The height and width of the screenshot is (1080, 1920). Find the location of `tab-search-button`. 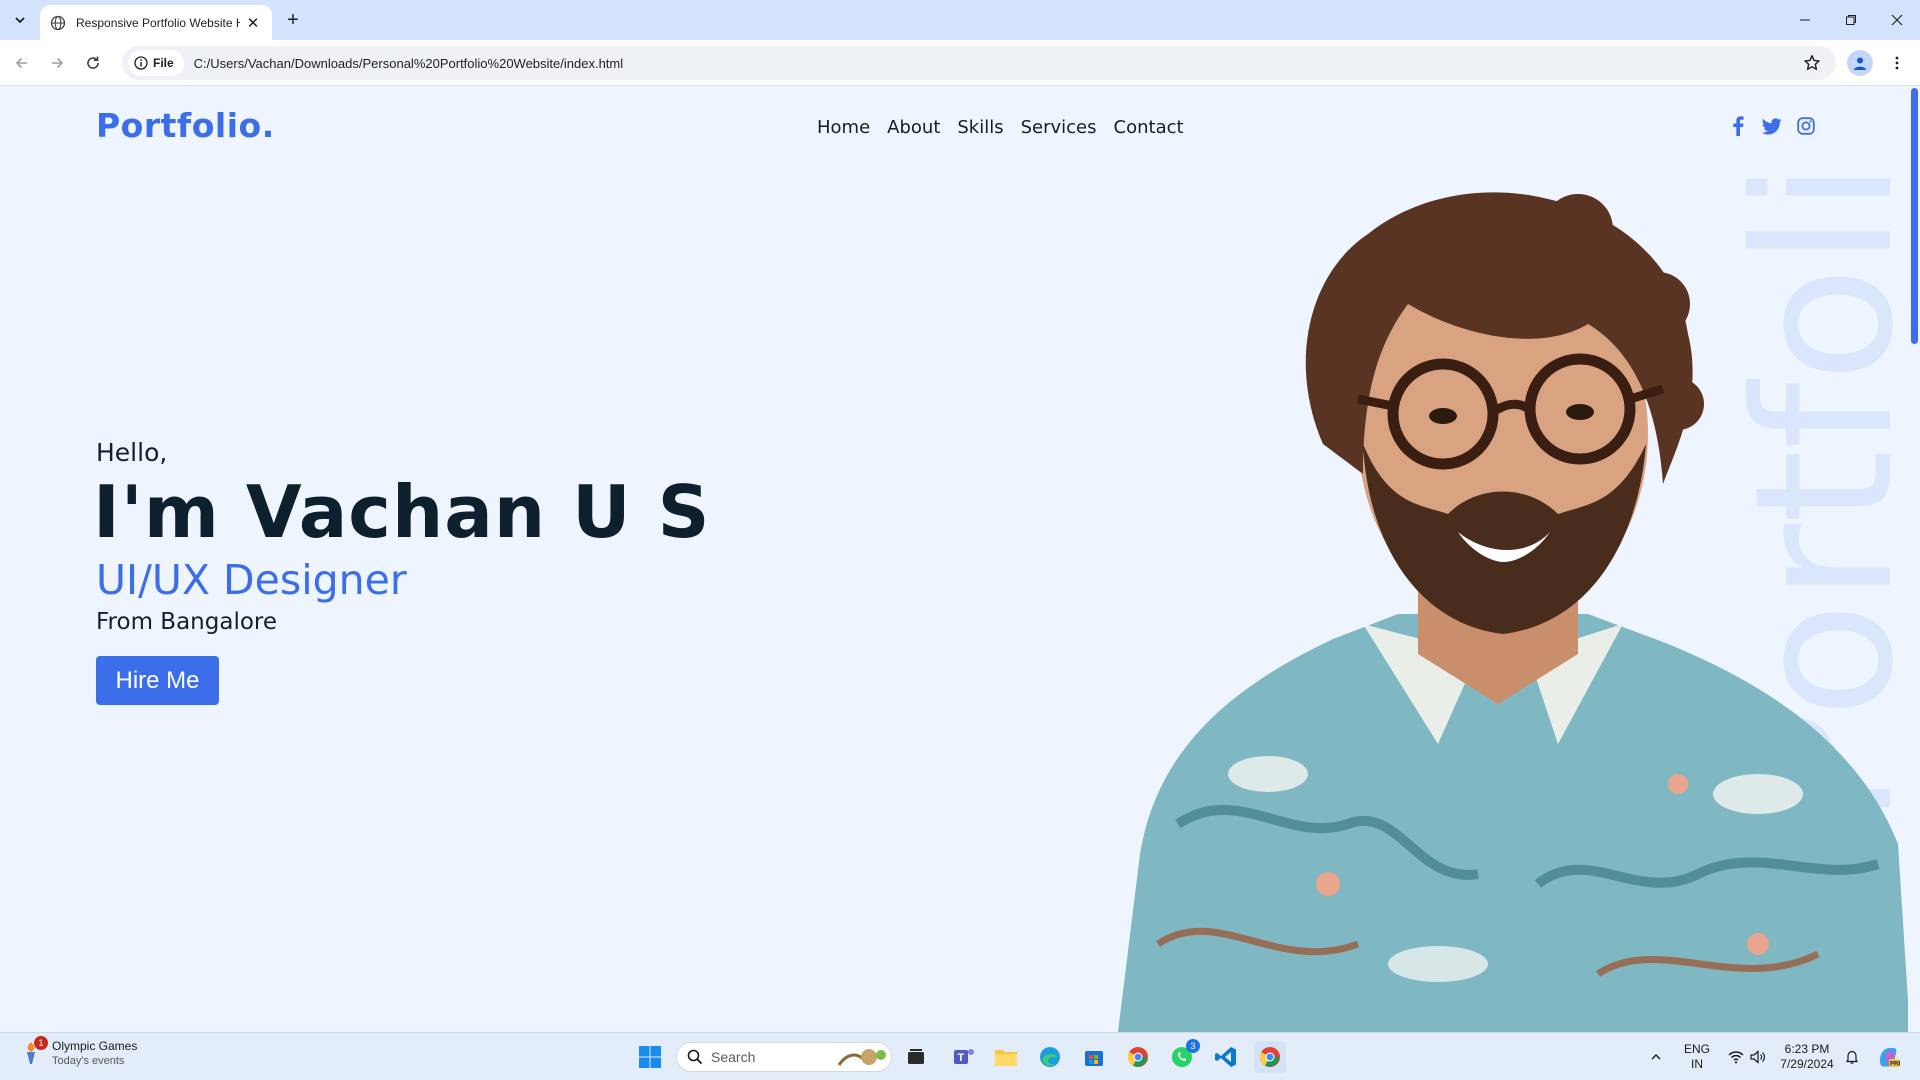

tab-search-button is located at coordinates (20, 20).